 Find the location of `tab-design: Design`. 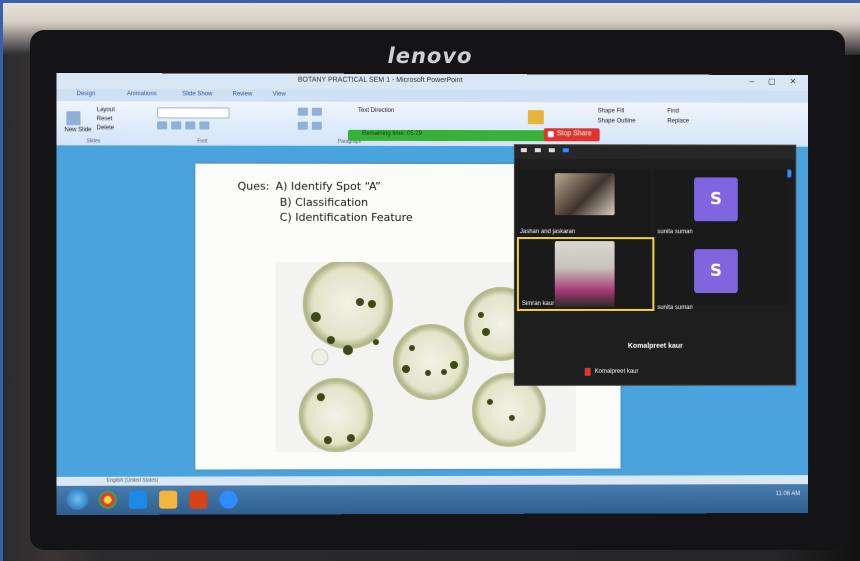

tab-design: Design is located at coordinates (85, 94).